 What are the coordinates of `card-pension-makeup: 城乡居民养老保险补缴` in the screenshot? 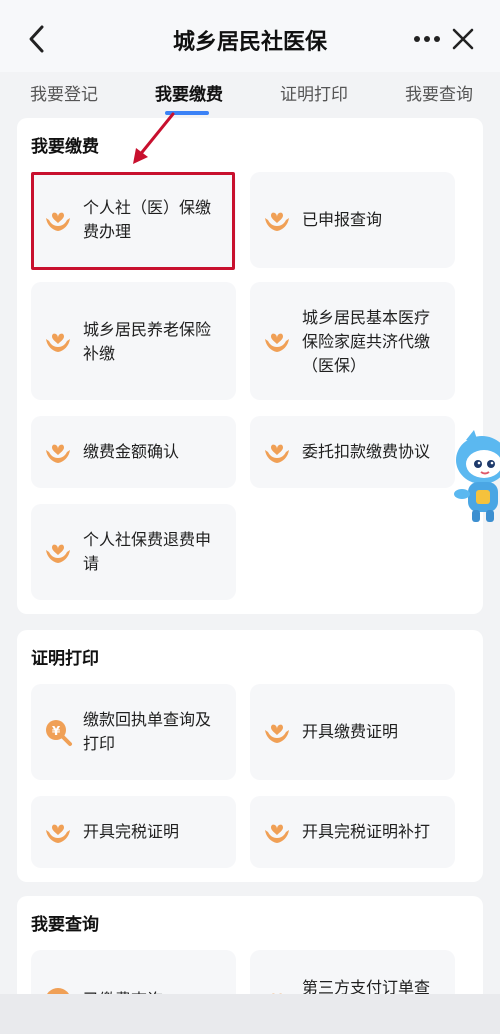 It's located at (133, 341).